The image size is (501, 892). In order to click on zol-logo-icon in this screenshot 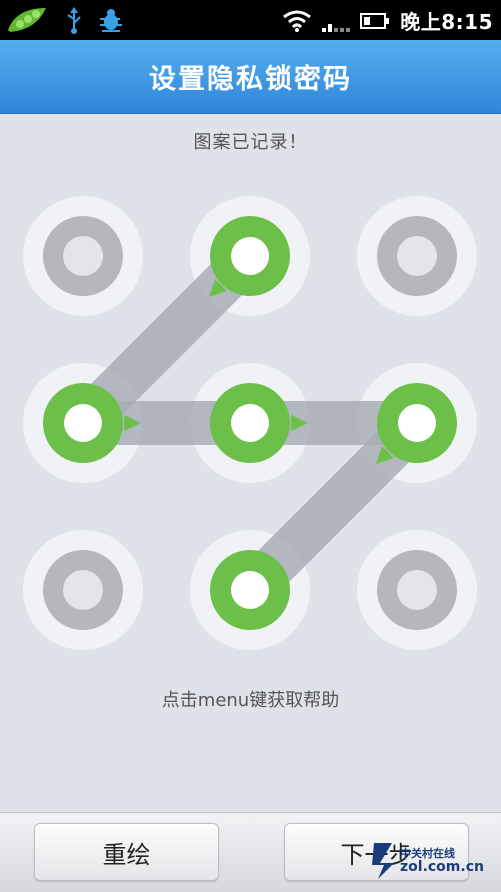, I will do `click(383, 861)`.